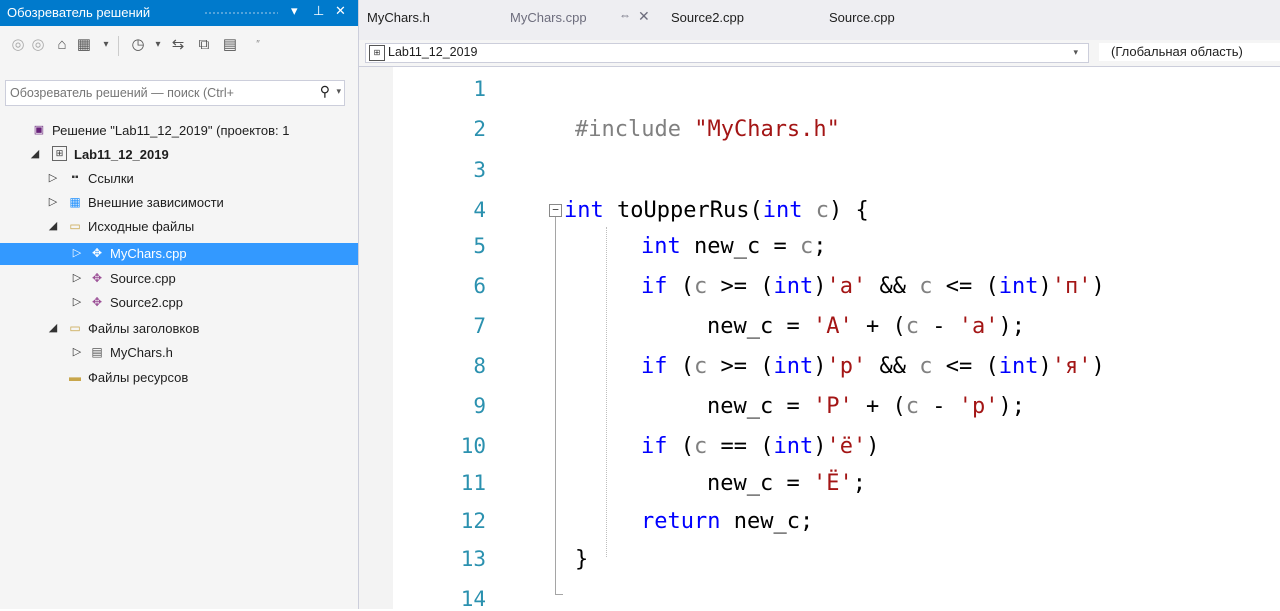 The image size is (1280, 611). I want to click on dropdown-arrow-icon: ▾, so click(294, 11).